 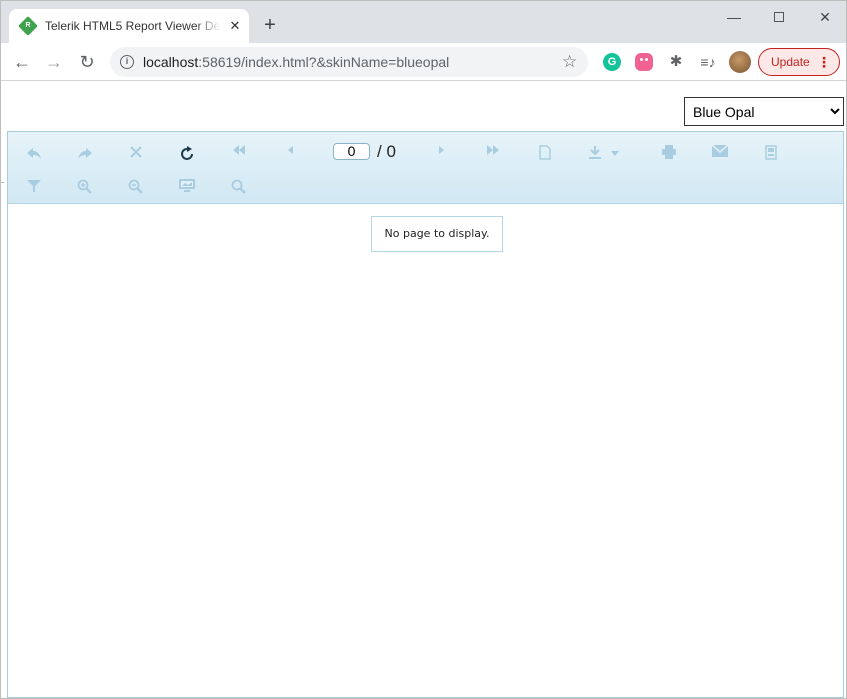 What do you see at coordinates (351, 151) in the screenshot?
I see `page-number-input: 0` at bounding box center [351, 151].